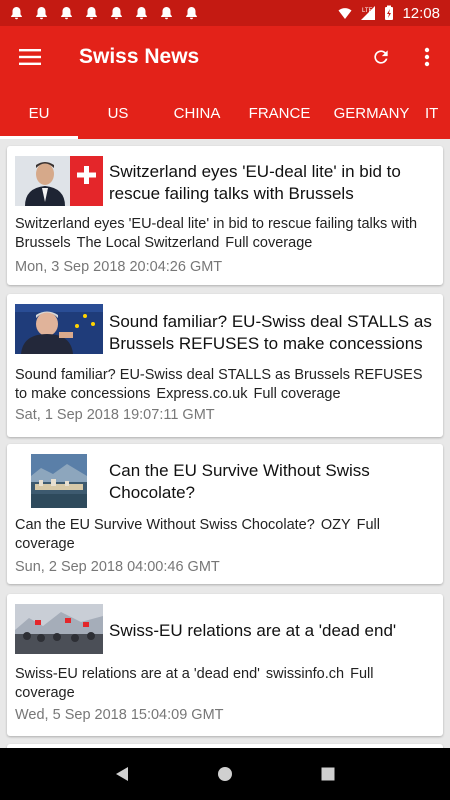 The width and height of the screenshot is (450, 800). I want to click on battery-charging-icon, so click(389, 12).